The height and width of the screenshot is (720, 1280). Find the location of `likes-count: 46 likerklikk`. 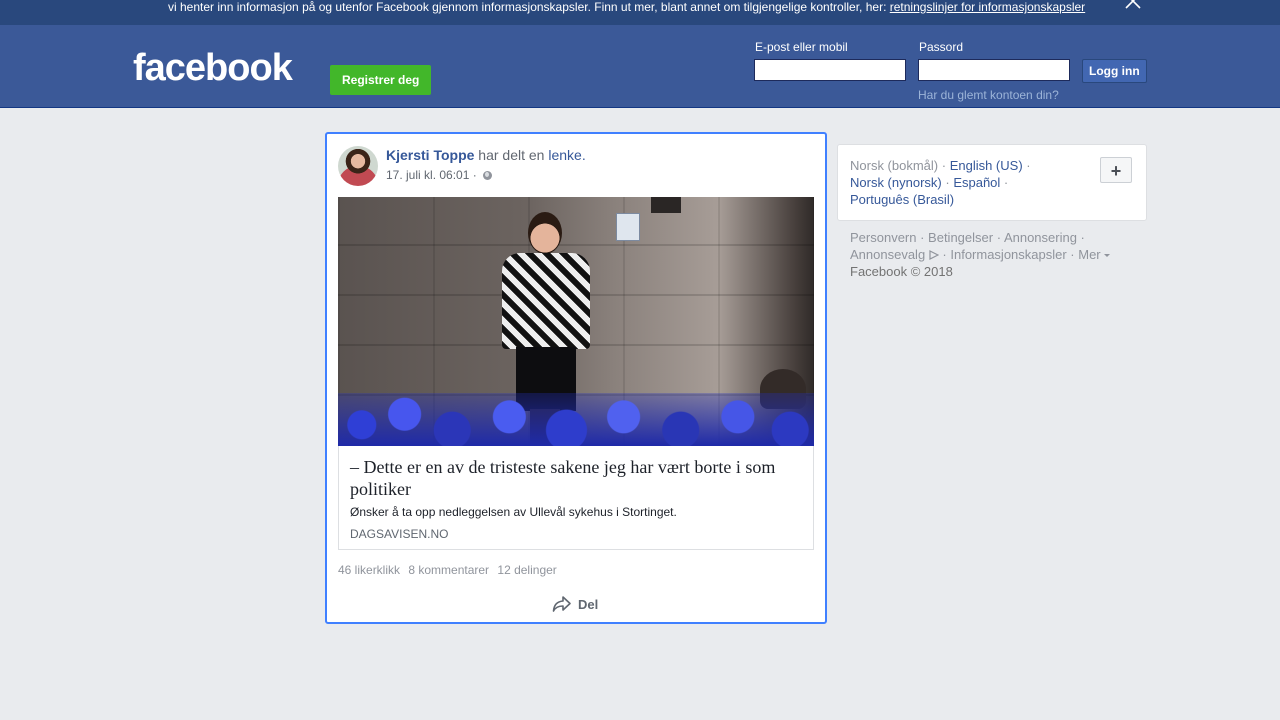

likes-count: 46 likerklikk is located at coordinates (369, 570).